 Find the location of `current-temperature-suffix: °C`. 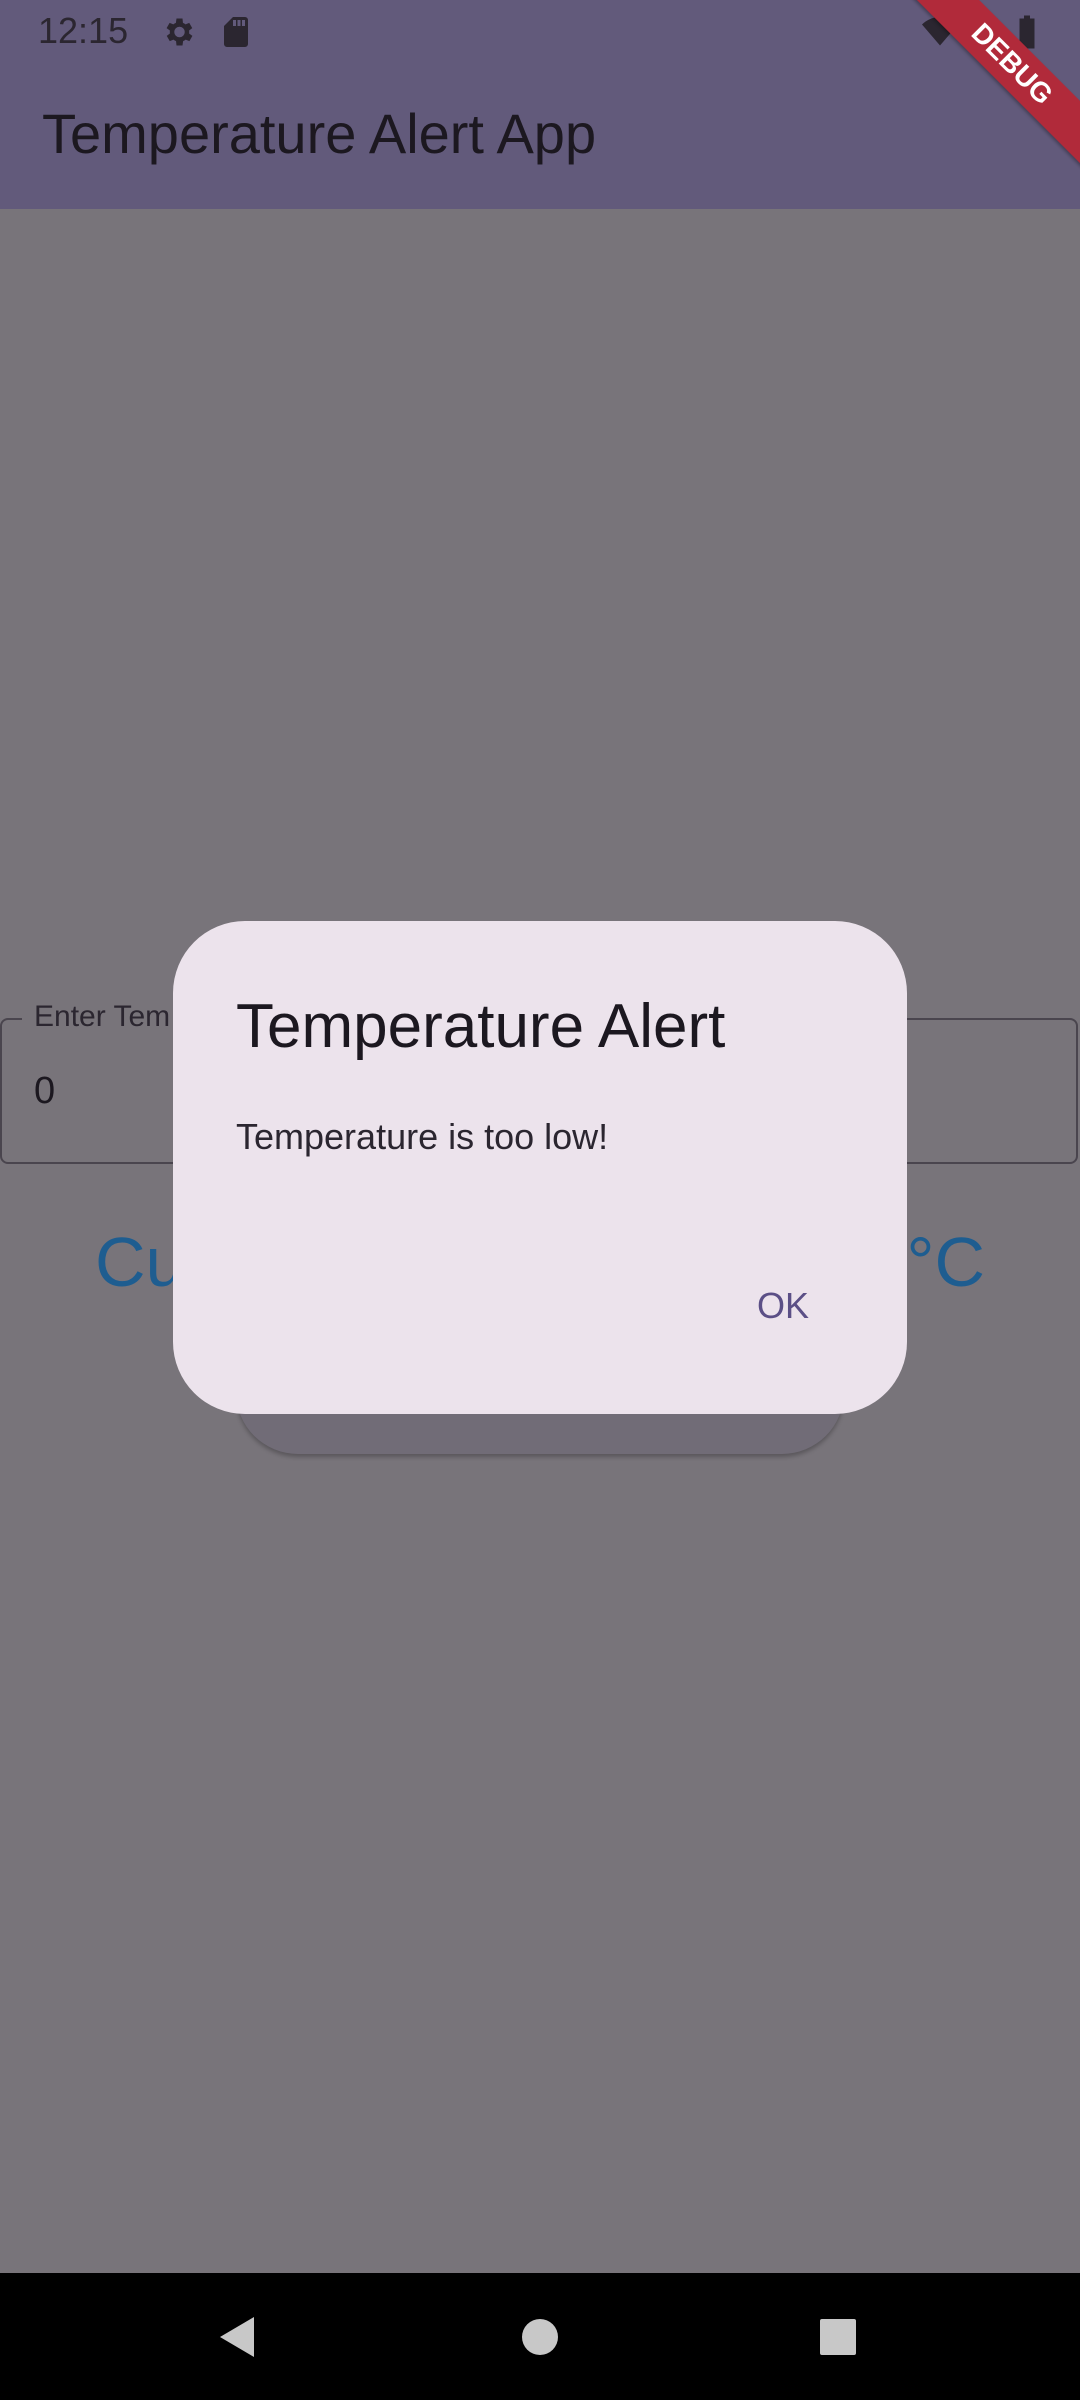

current-temperature-suffix: °C is located at coordinates (945, 1262).